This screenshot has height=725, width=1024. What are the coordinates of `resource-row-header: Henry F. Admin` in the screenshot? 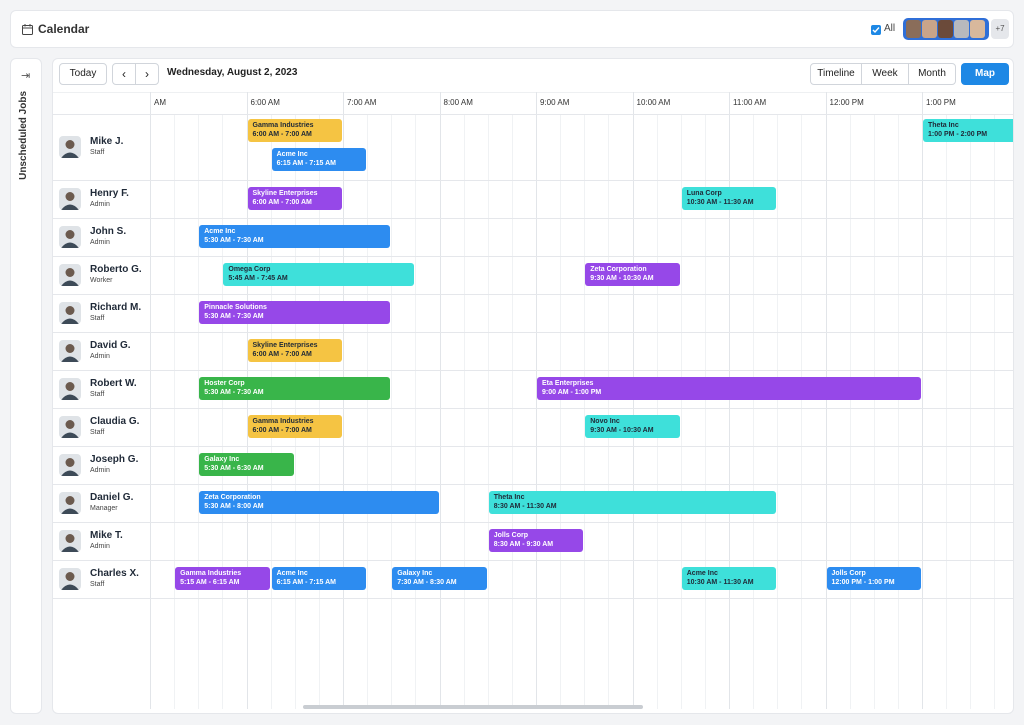 It's located at (100, 199).